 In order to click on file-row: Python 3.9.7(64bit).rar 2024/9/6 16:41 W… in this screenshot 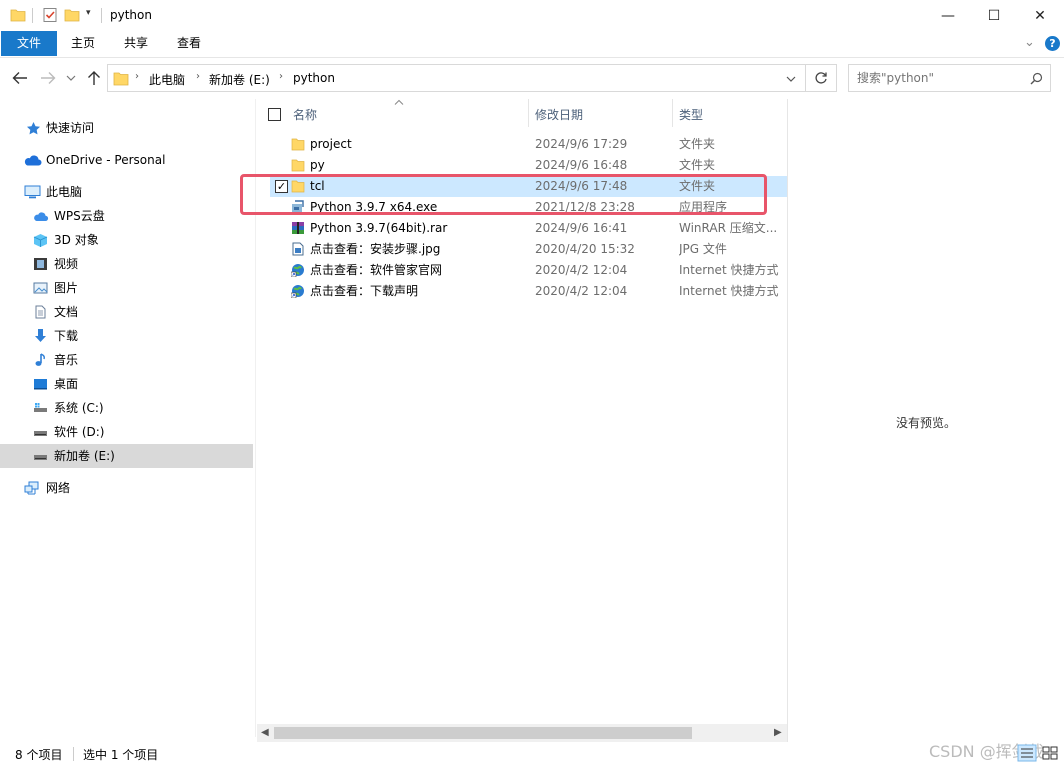, I will do `click(528, 228)`.